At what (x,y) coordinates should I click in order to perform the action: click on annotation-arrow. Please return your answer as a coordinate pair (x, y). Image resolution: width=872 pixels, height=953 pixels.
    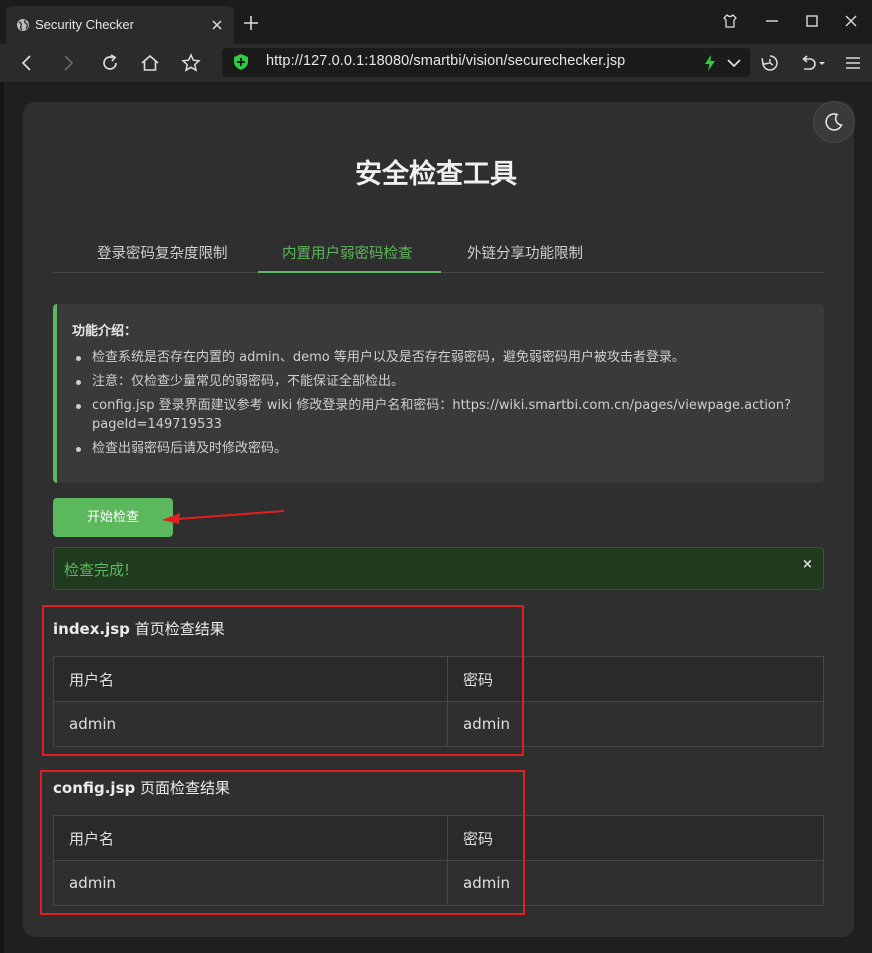
    Looking at the image, I should click on (223, 517).